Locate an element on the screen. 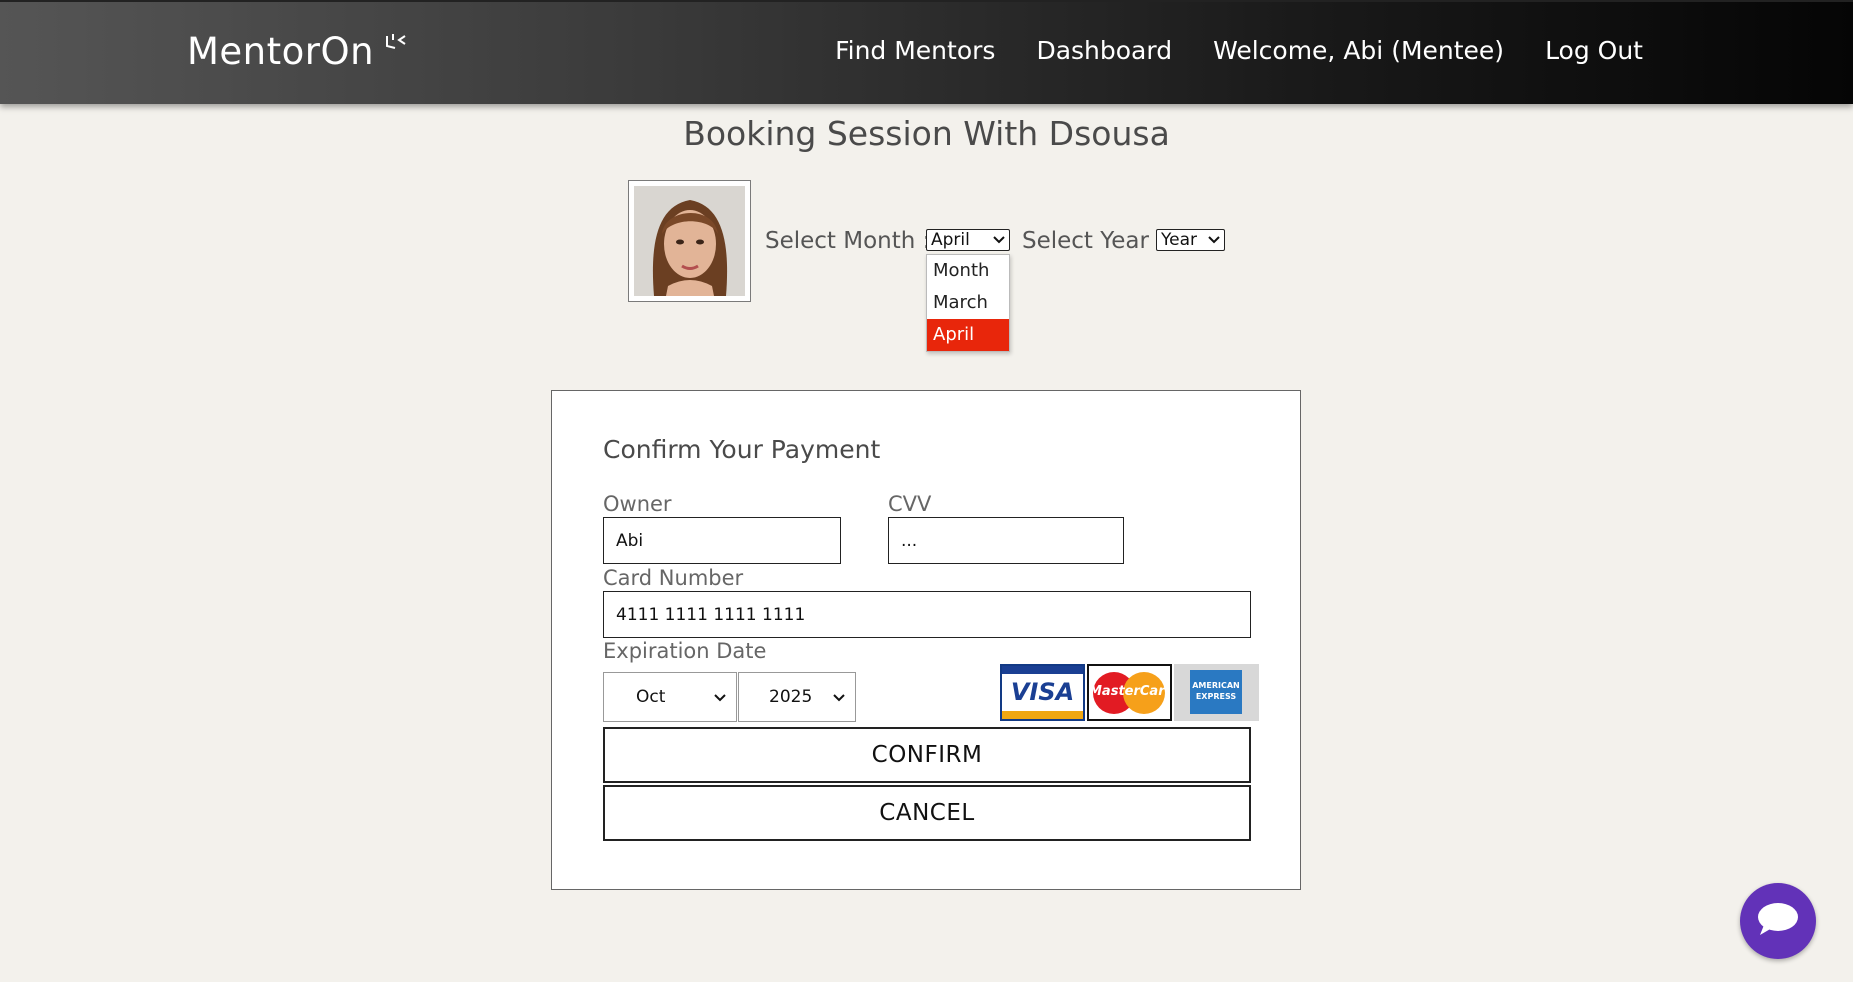 The width and height of the screenshot is (1853, 982). owner-input: Abi is located at coordinates (722, 540).